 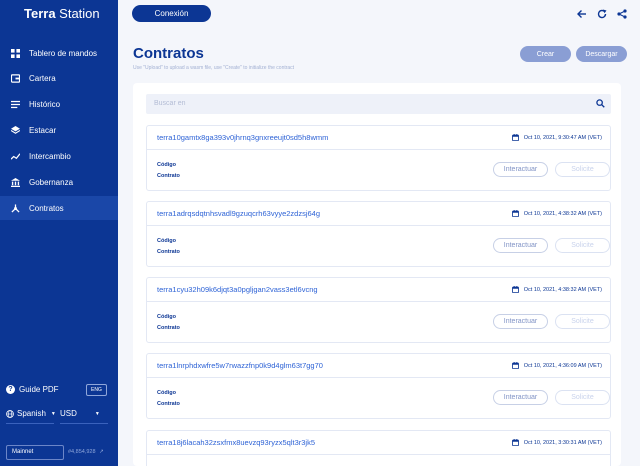 What do you see at coordinates (601, 13) in the screenshot?
I see `refresh-icon` at bounding box center [601, 13].